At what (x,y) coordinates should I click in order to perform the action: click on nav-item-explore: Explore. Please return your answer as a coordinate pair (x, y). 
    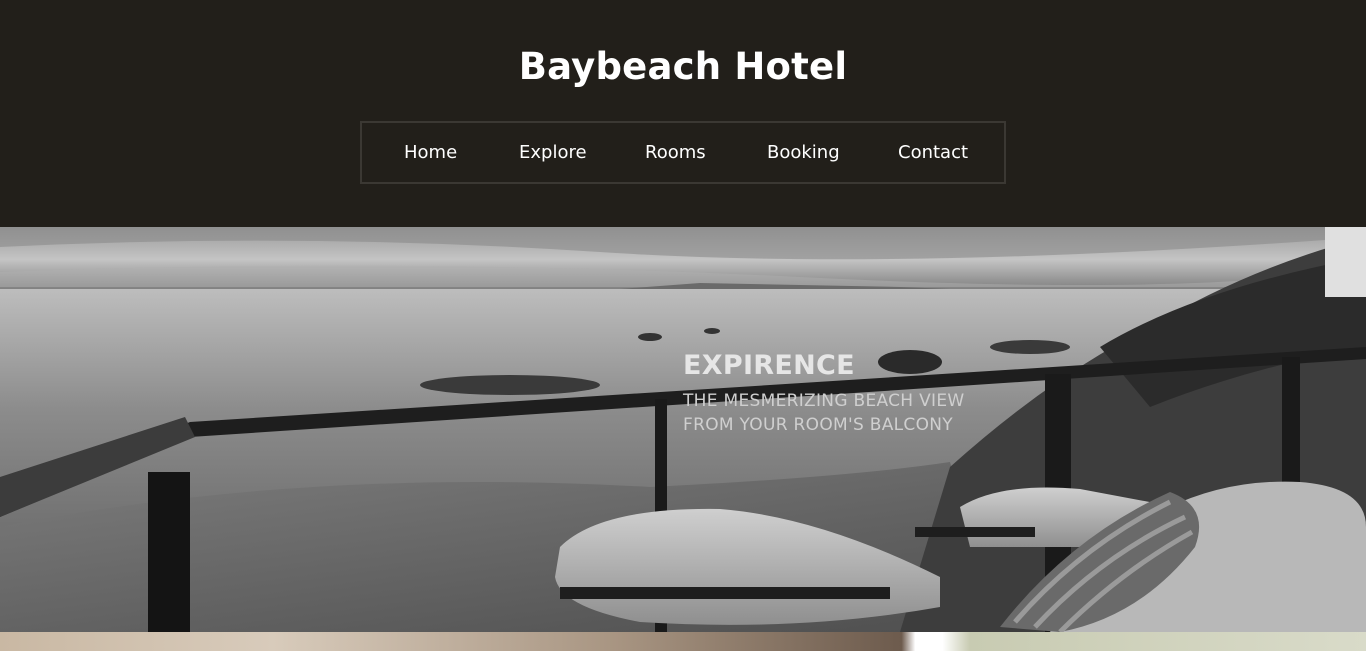
    Looking at the image, I should click on (553, 152).